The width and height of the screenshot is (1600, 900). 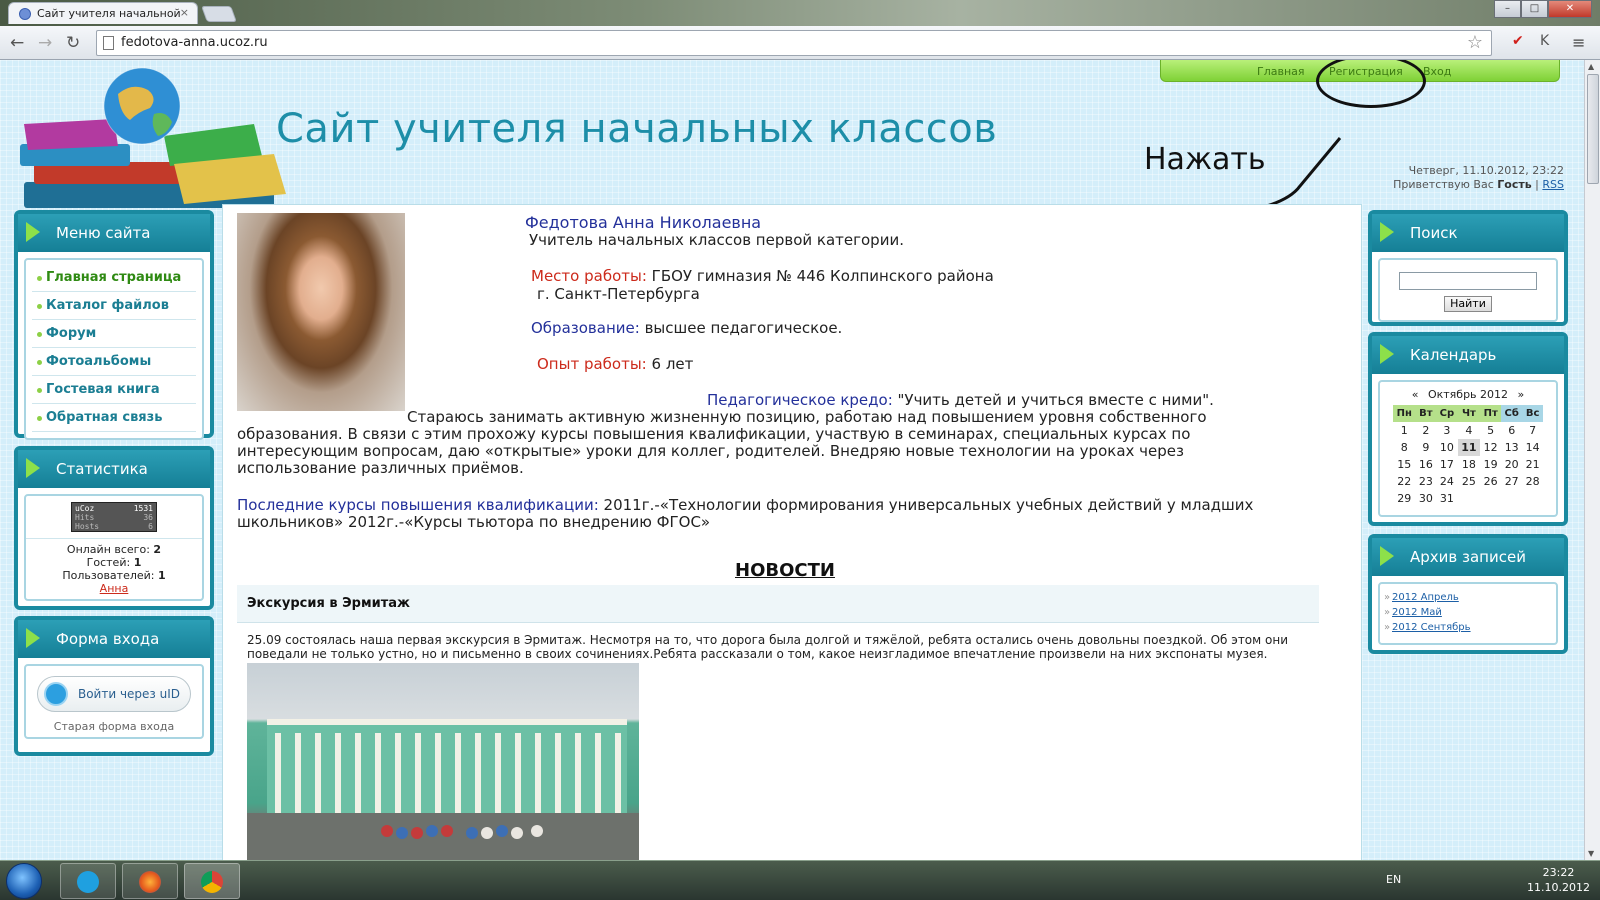 I want to click on nav-login-link: Вход, so click(x=1437, y=71).